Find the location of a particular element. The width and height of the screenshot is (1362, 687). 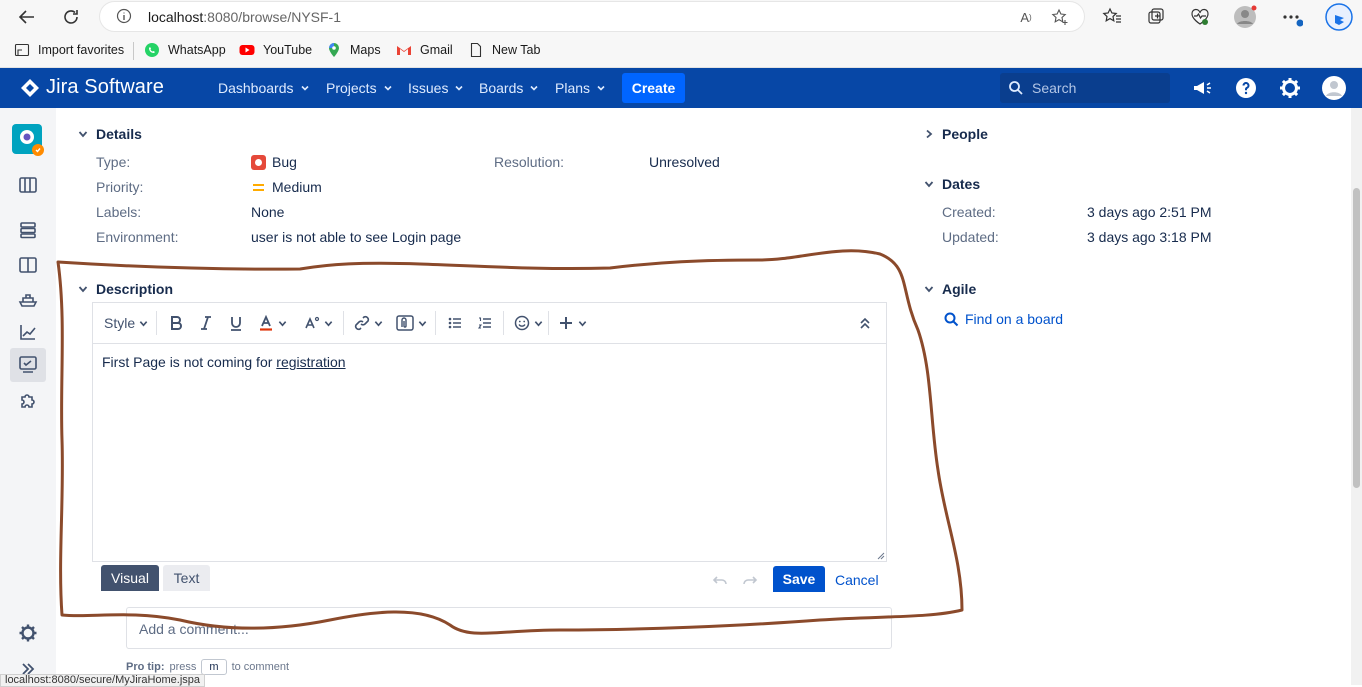

bookmark-youtube: YouTube is located at coordinates (275, 50).